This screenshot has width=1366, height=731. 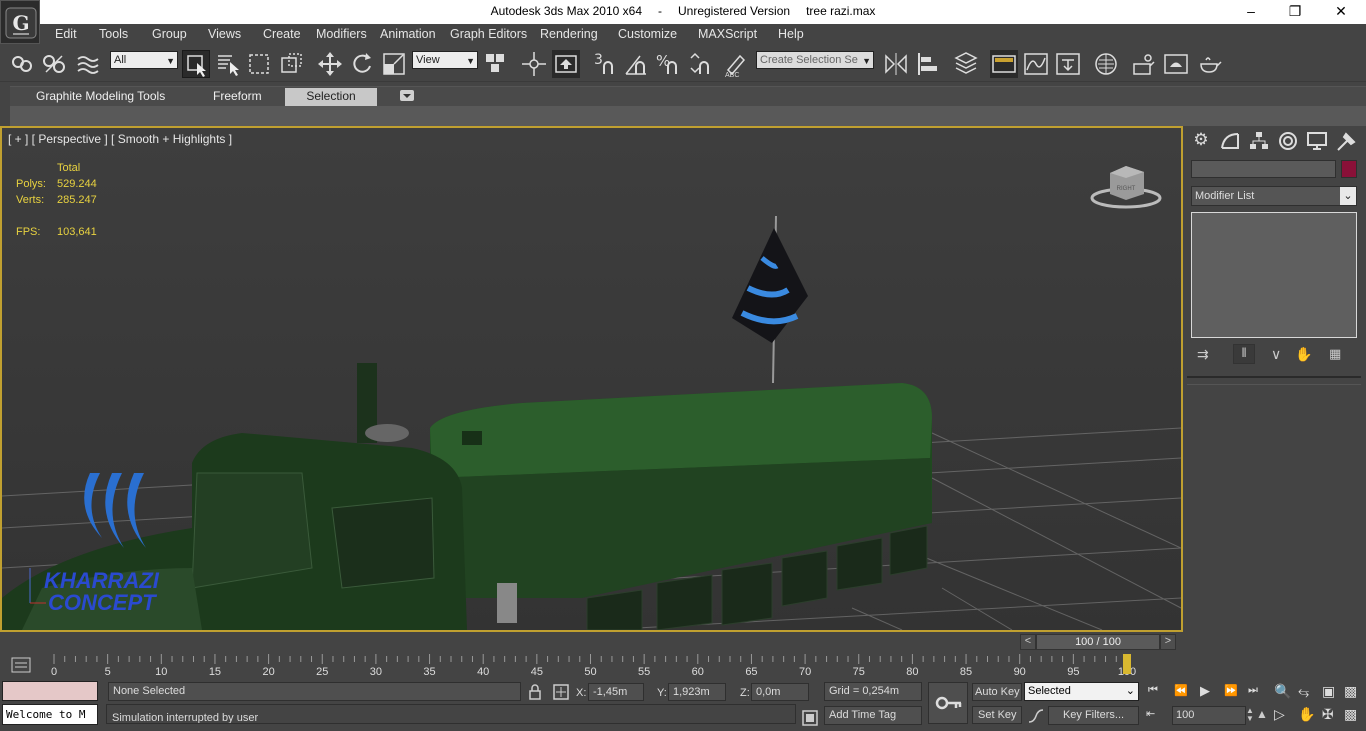 I want to click on pan-view-icon: ✋, so click(x=1306, y=714).